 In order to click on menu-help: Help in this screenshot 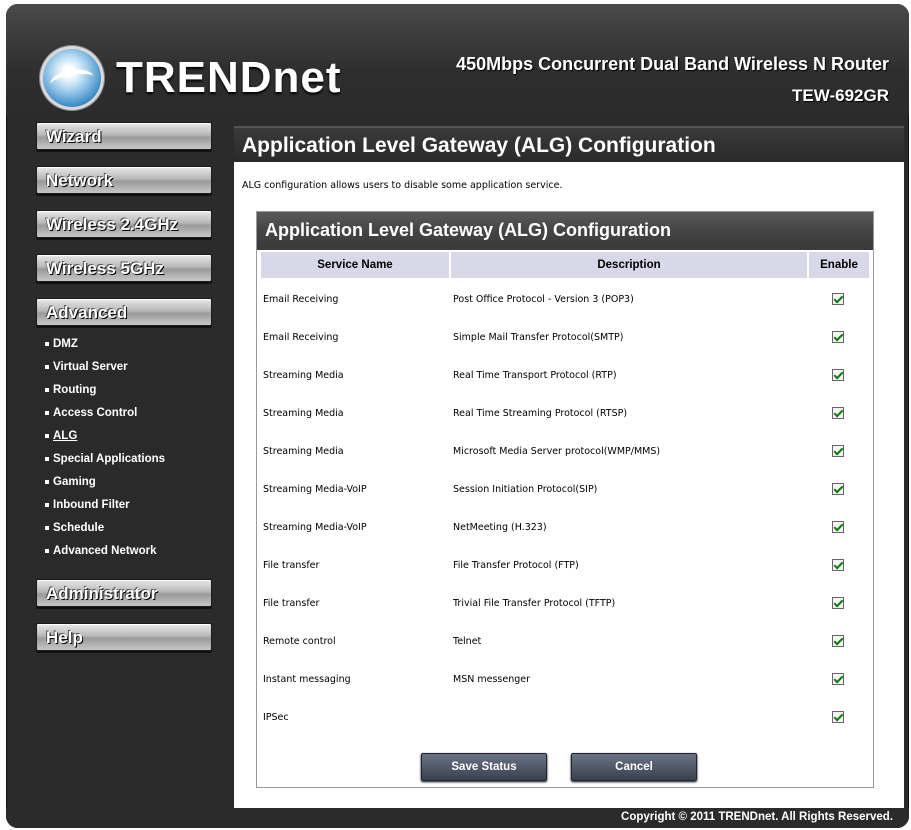, I will do `click(124, 637)`.